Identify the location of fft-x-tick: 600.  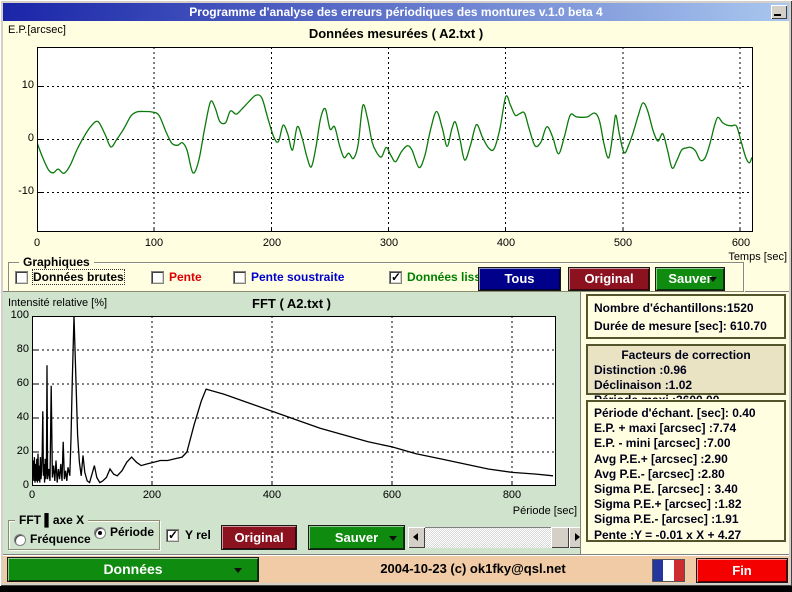
(392, 495).